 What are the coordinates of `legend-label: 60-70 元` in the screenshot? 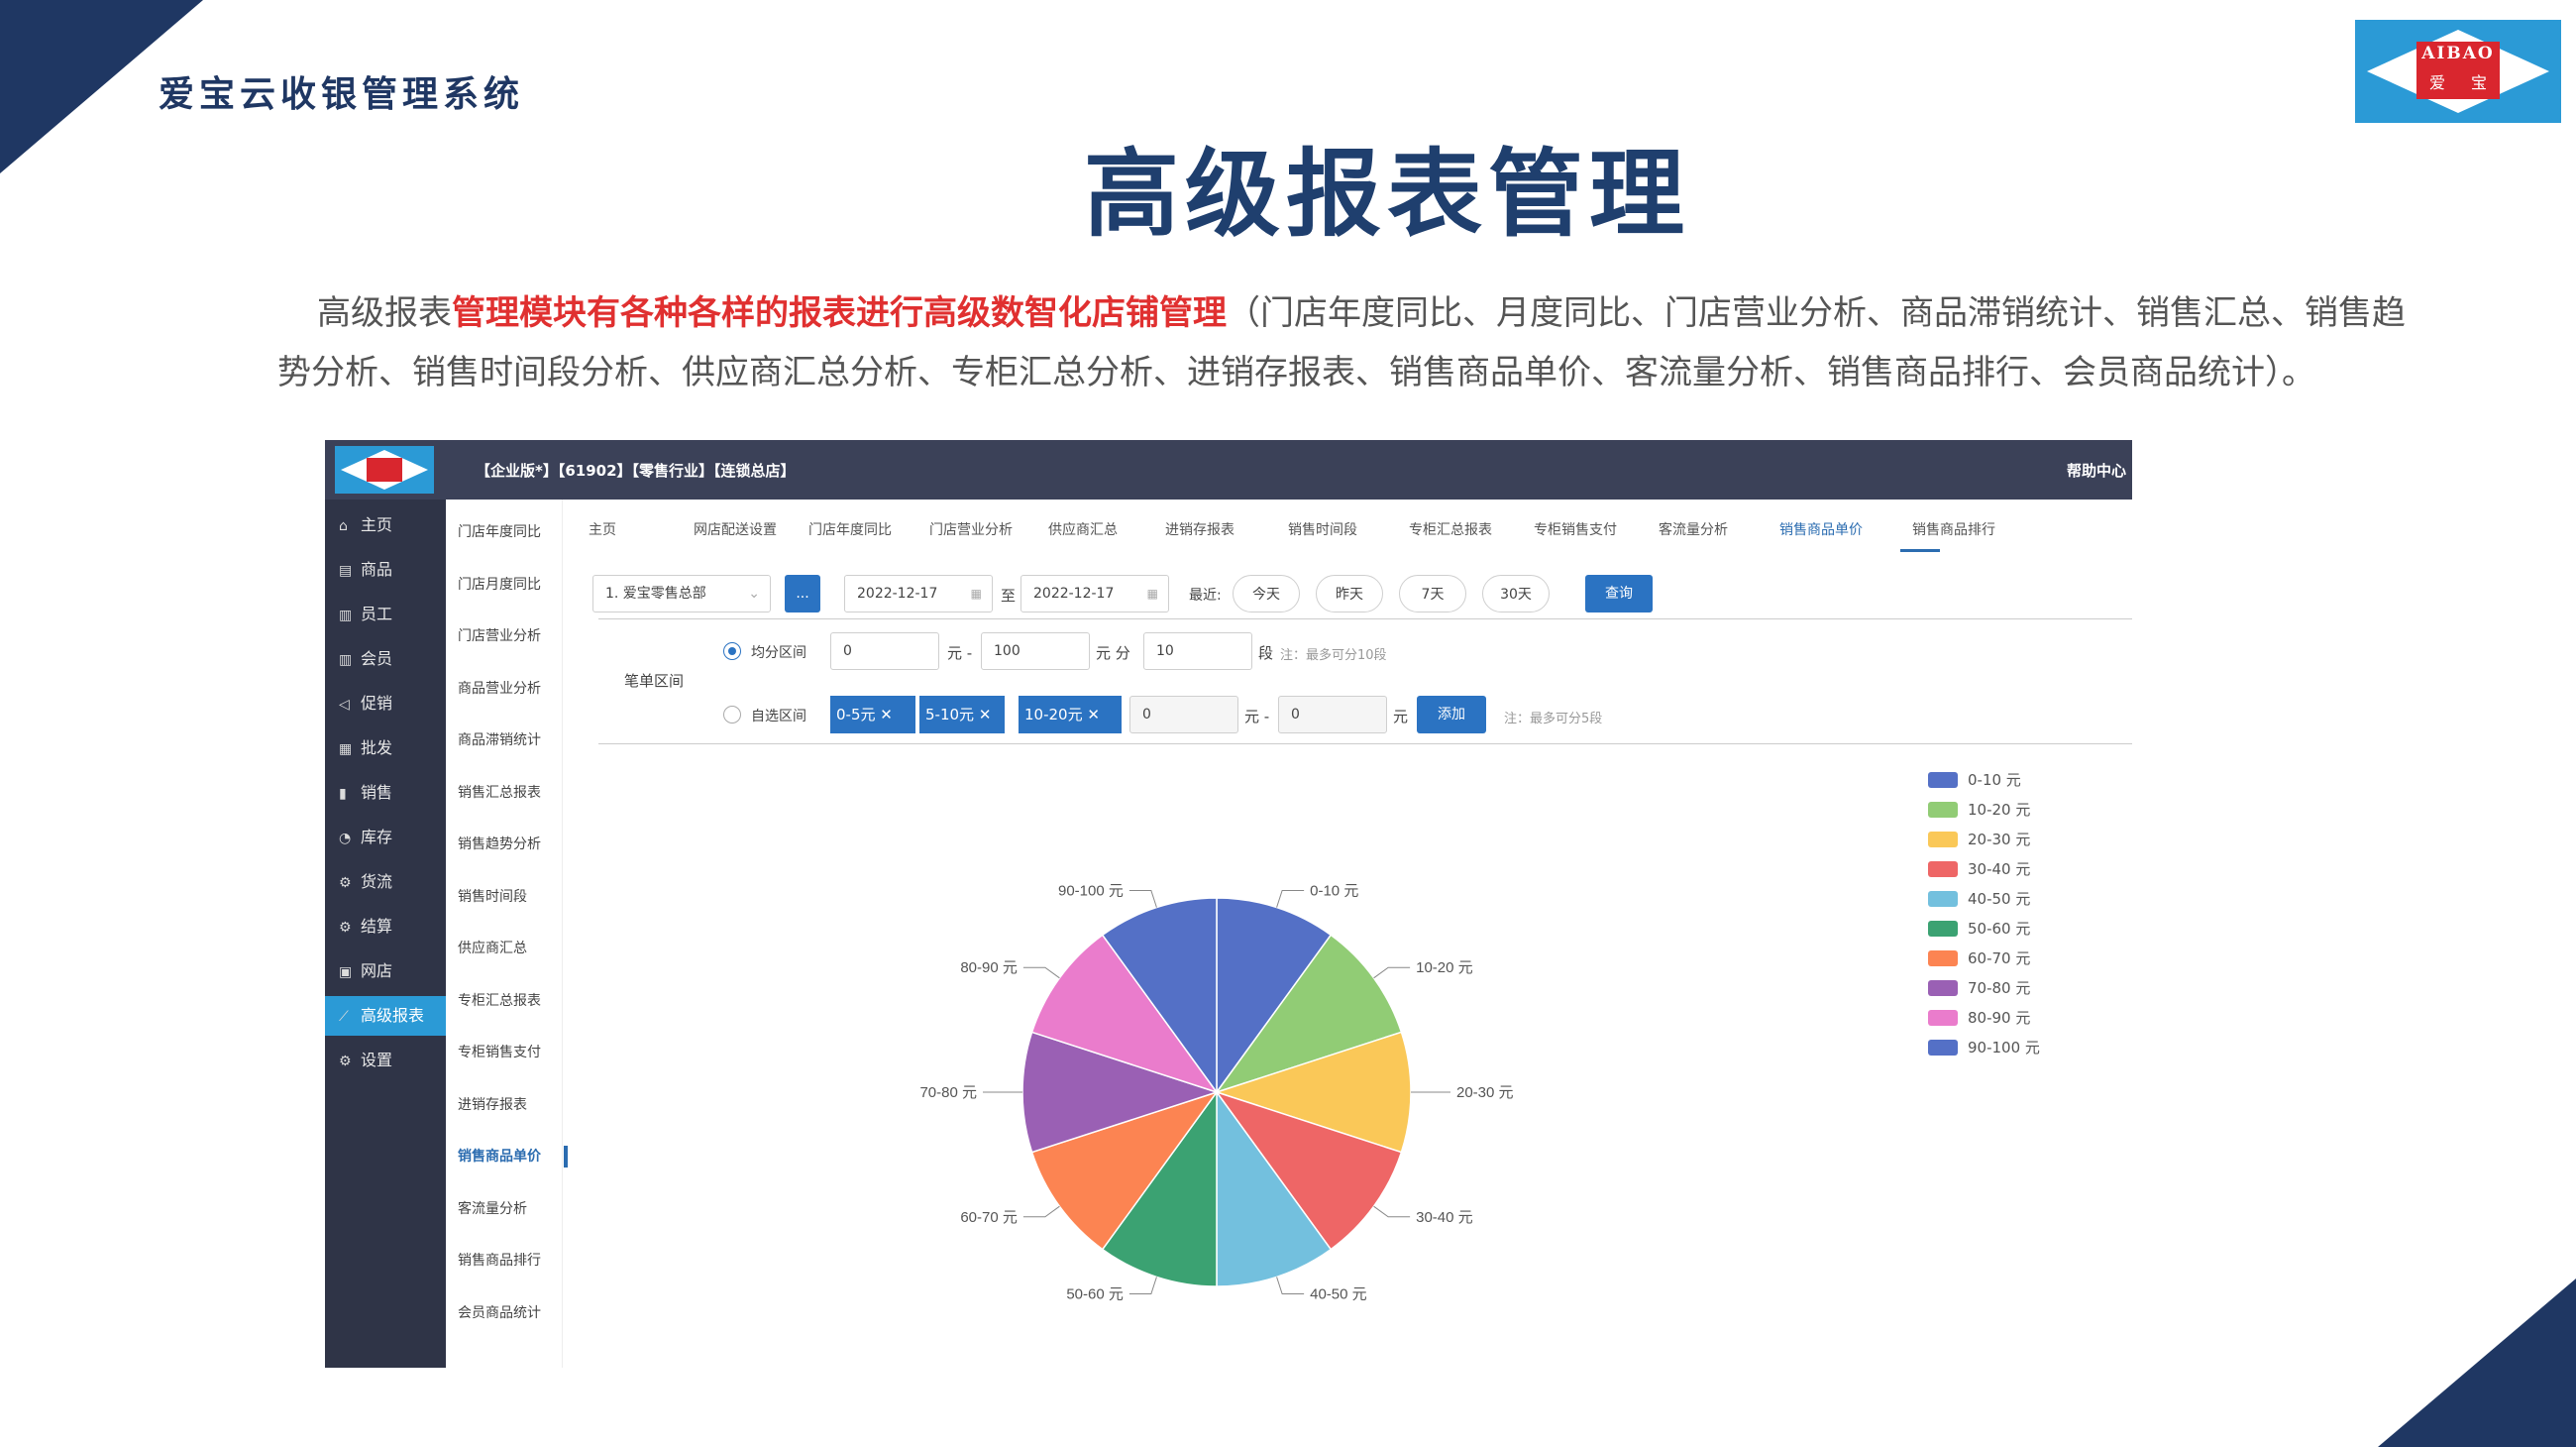 It's located at (2000, 958).